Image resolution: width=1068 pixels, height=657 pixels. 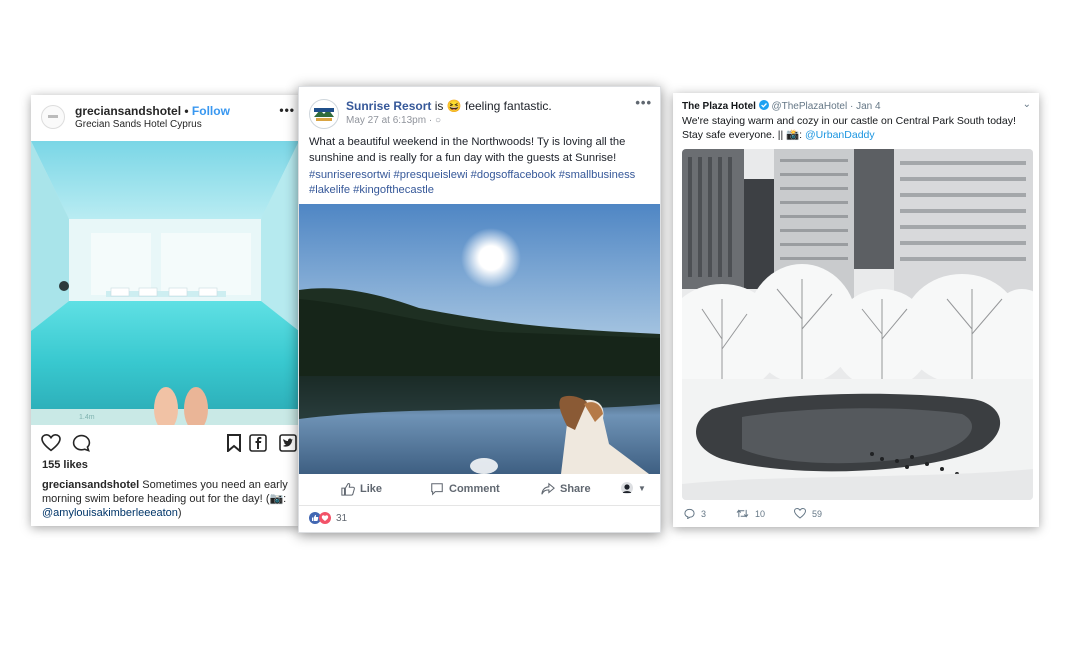 What do you see at coordinates (809, 106) in the screenshot?
I see `tweet-handle: @ThePlazaHotel` at bounding box center [809, 106].